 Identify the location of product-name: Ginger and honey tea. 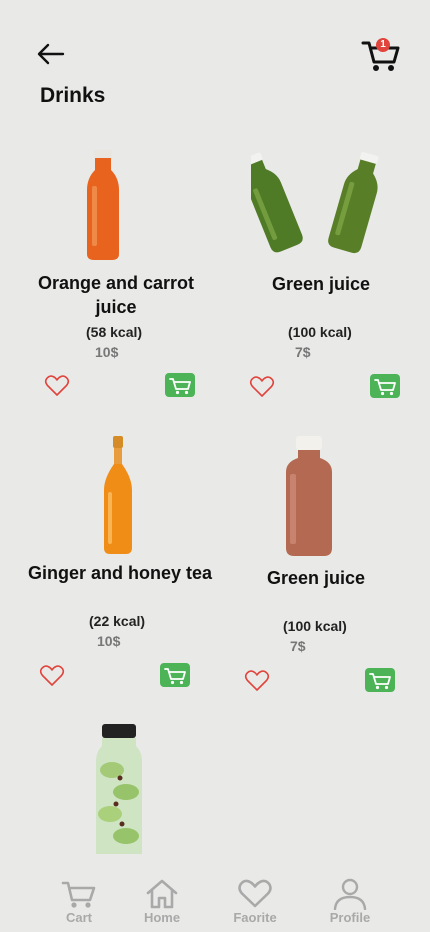
(120, 573).